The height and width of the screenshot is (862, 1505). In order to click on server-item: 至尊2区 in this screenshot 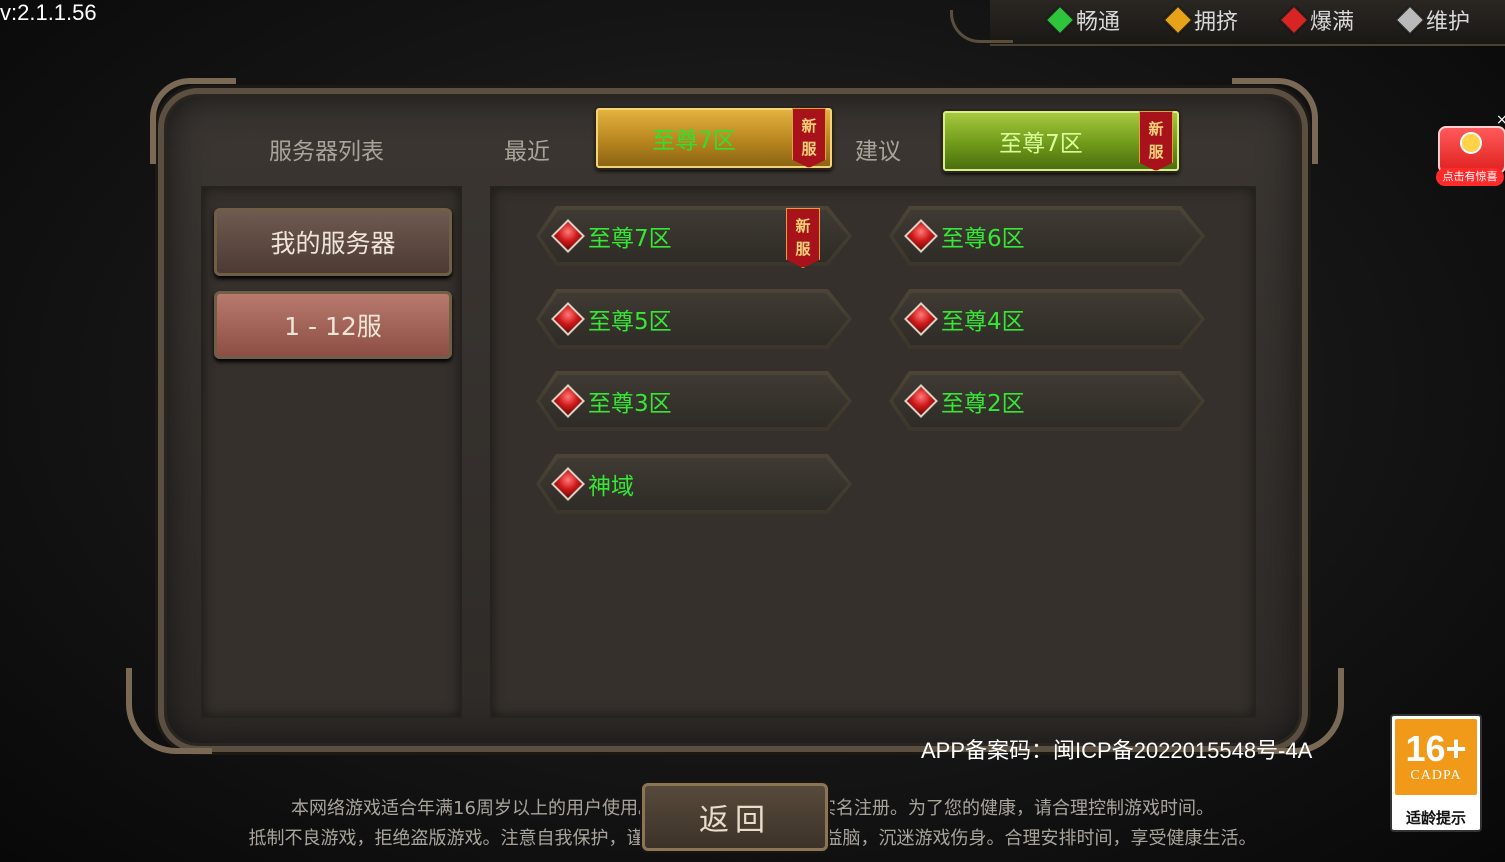, I will do `click(1047, 401)`.